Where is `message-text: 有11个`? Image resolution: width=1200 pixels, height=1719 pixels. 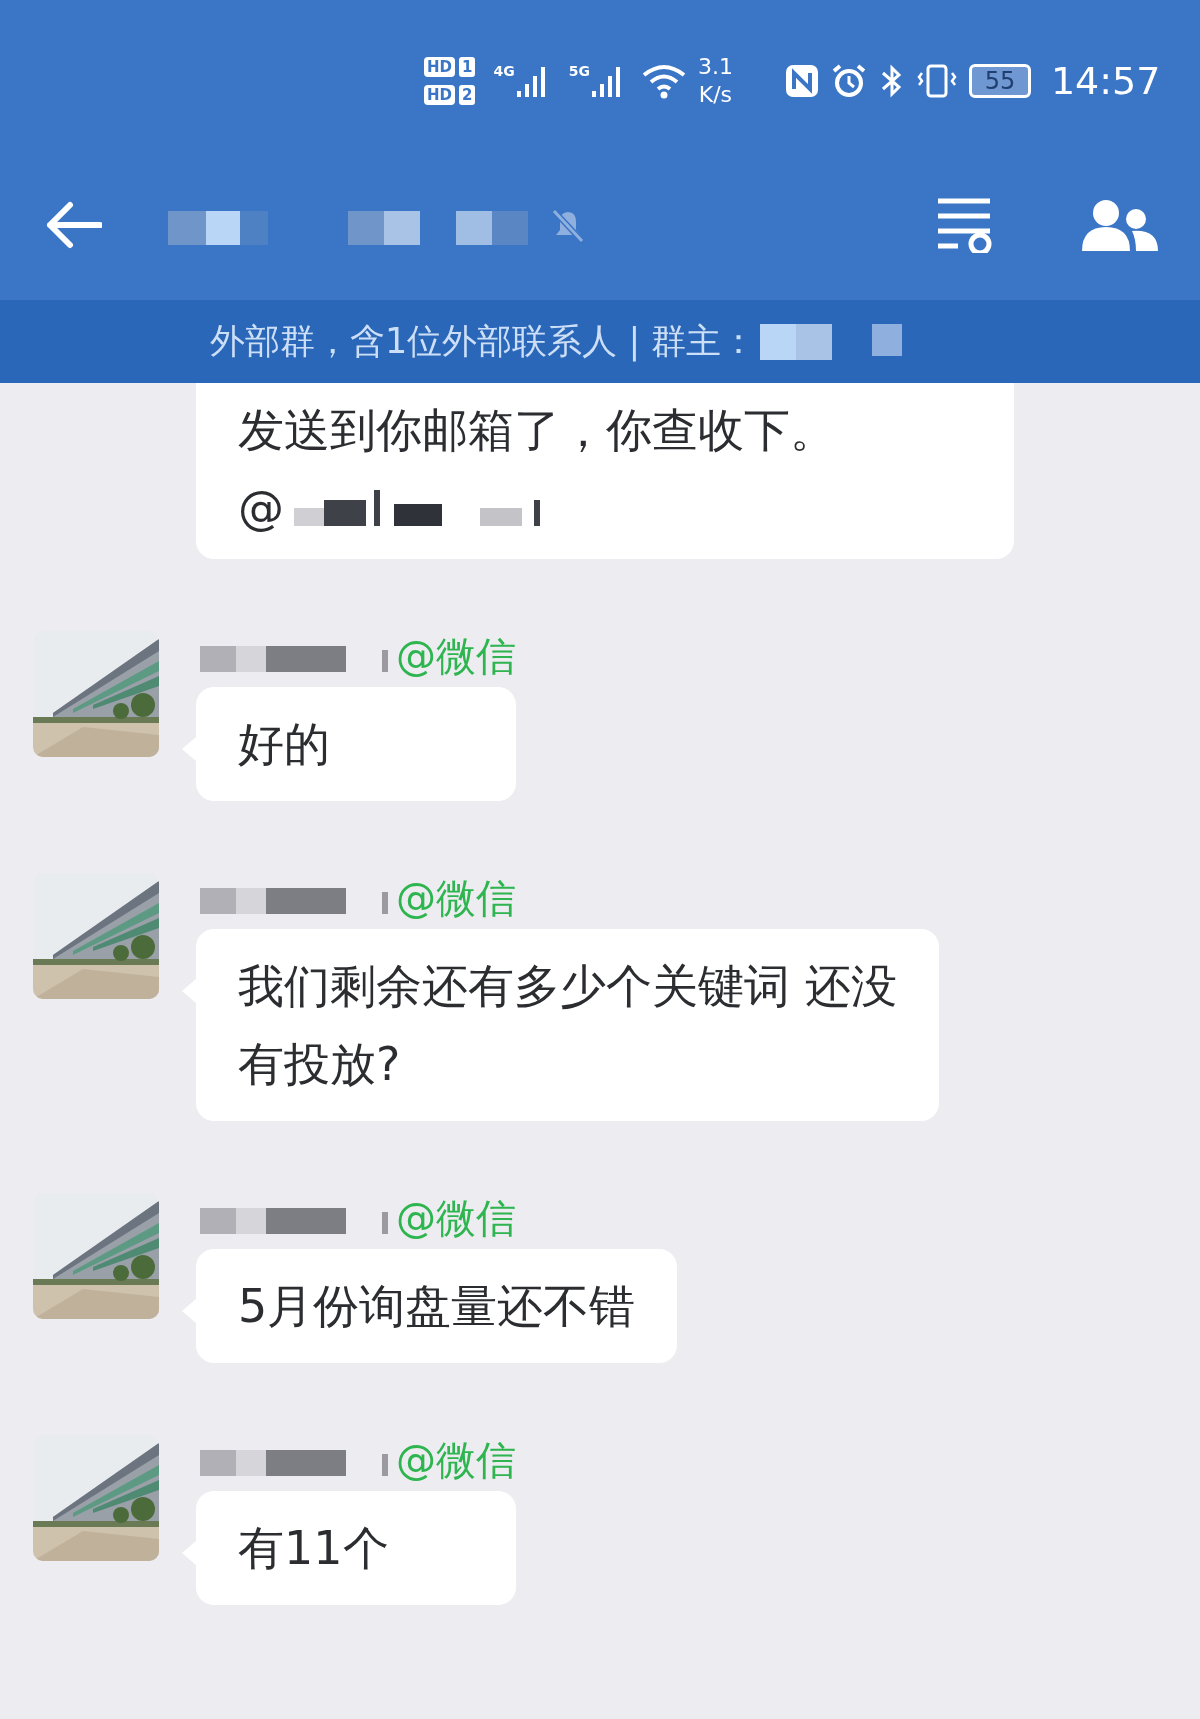
message-text: 有11个 is located at coordinates (314, 1548).